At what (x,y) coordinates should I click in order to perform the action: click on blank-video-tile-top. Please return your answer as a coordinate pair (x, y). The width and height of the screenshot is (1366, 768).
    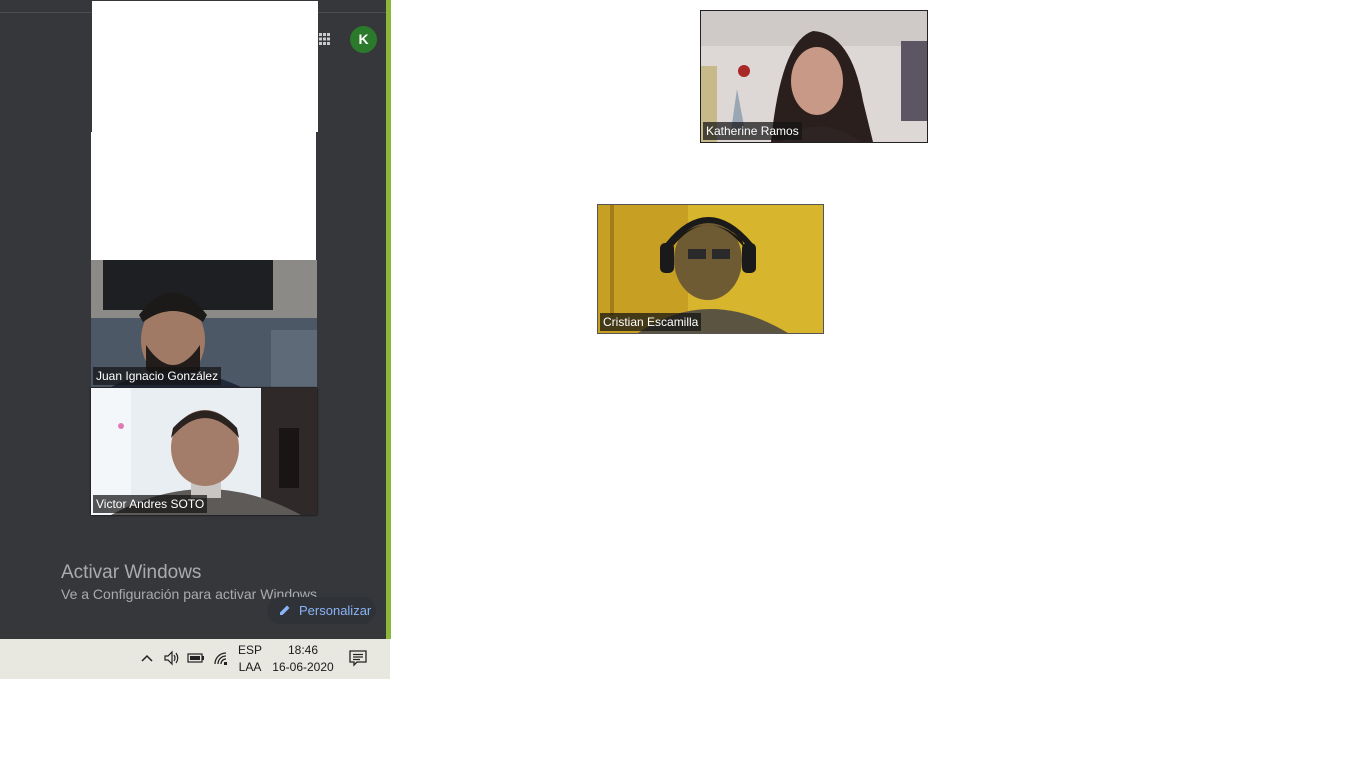
    Looking at the image, I should click on (205, 66).